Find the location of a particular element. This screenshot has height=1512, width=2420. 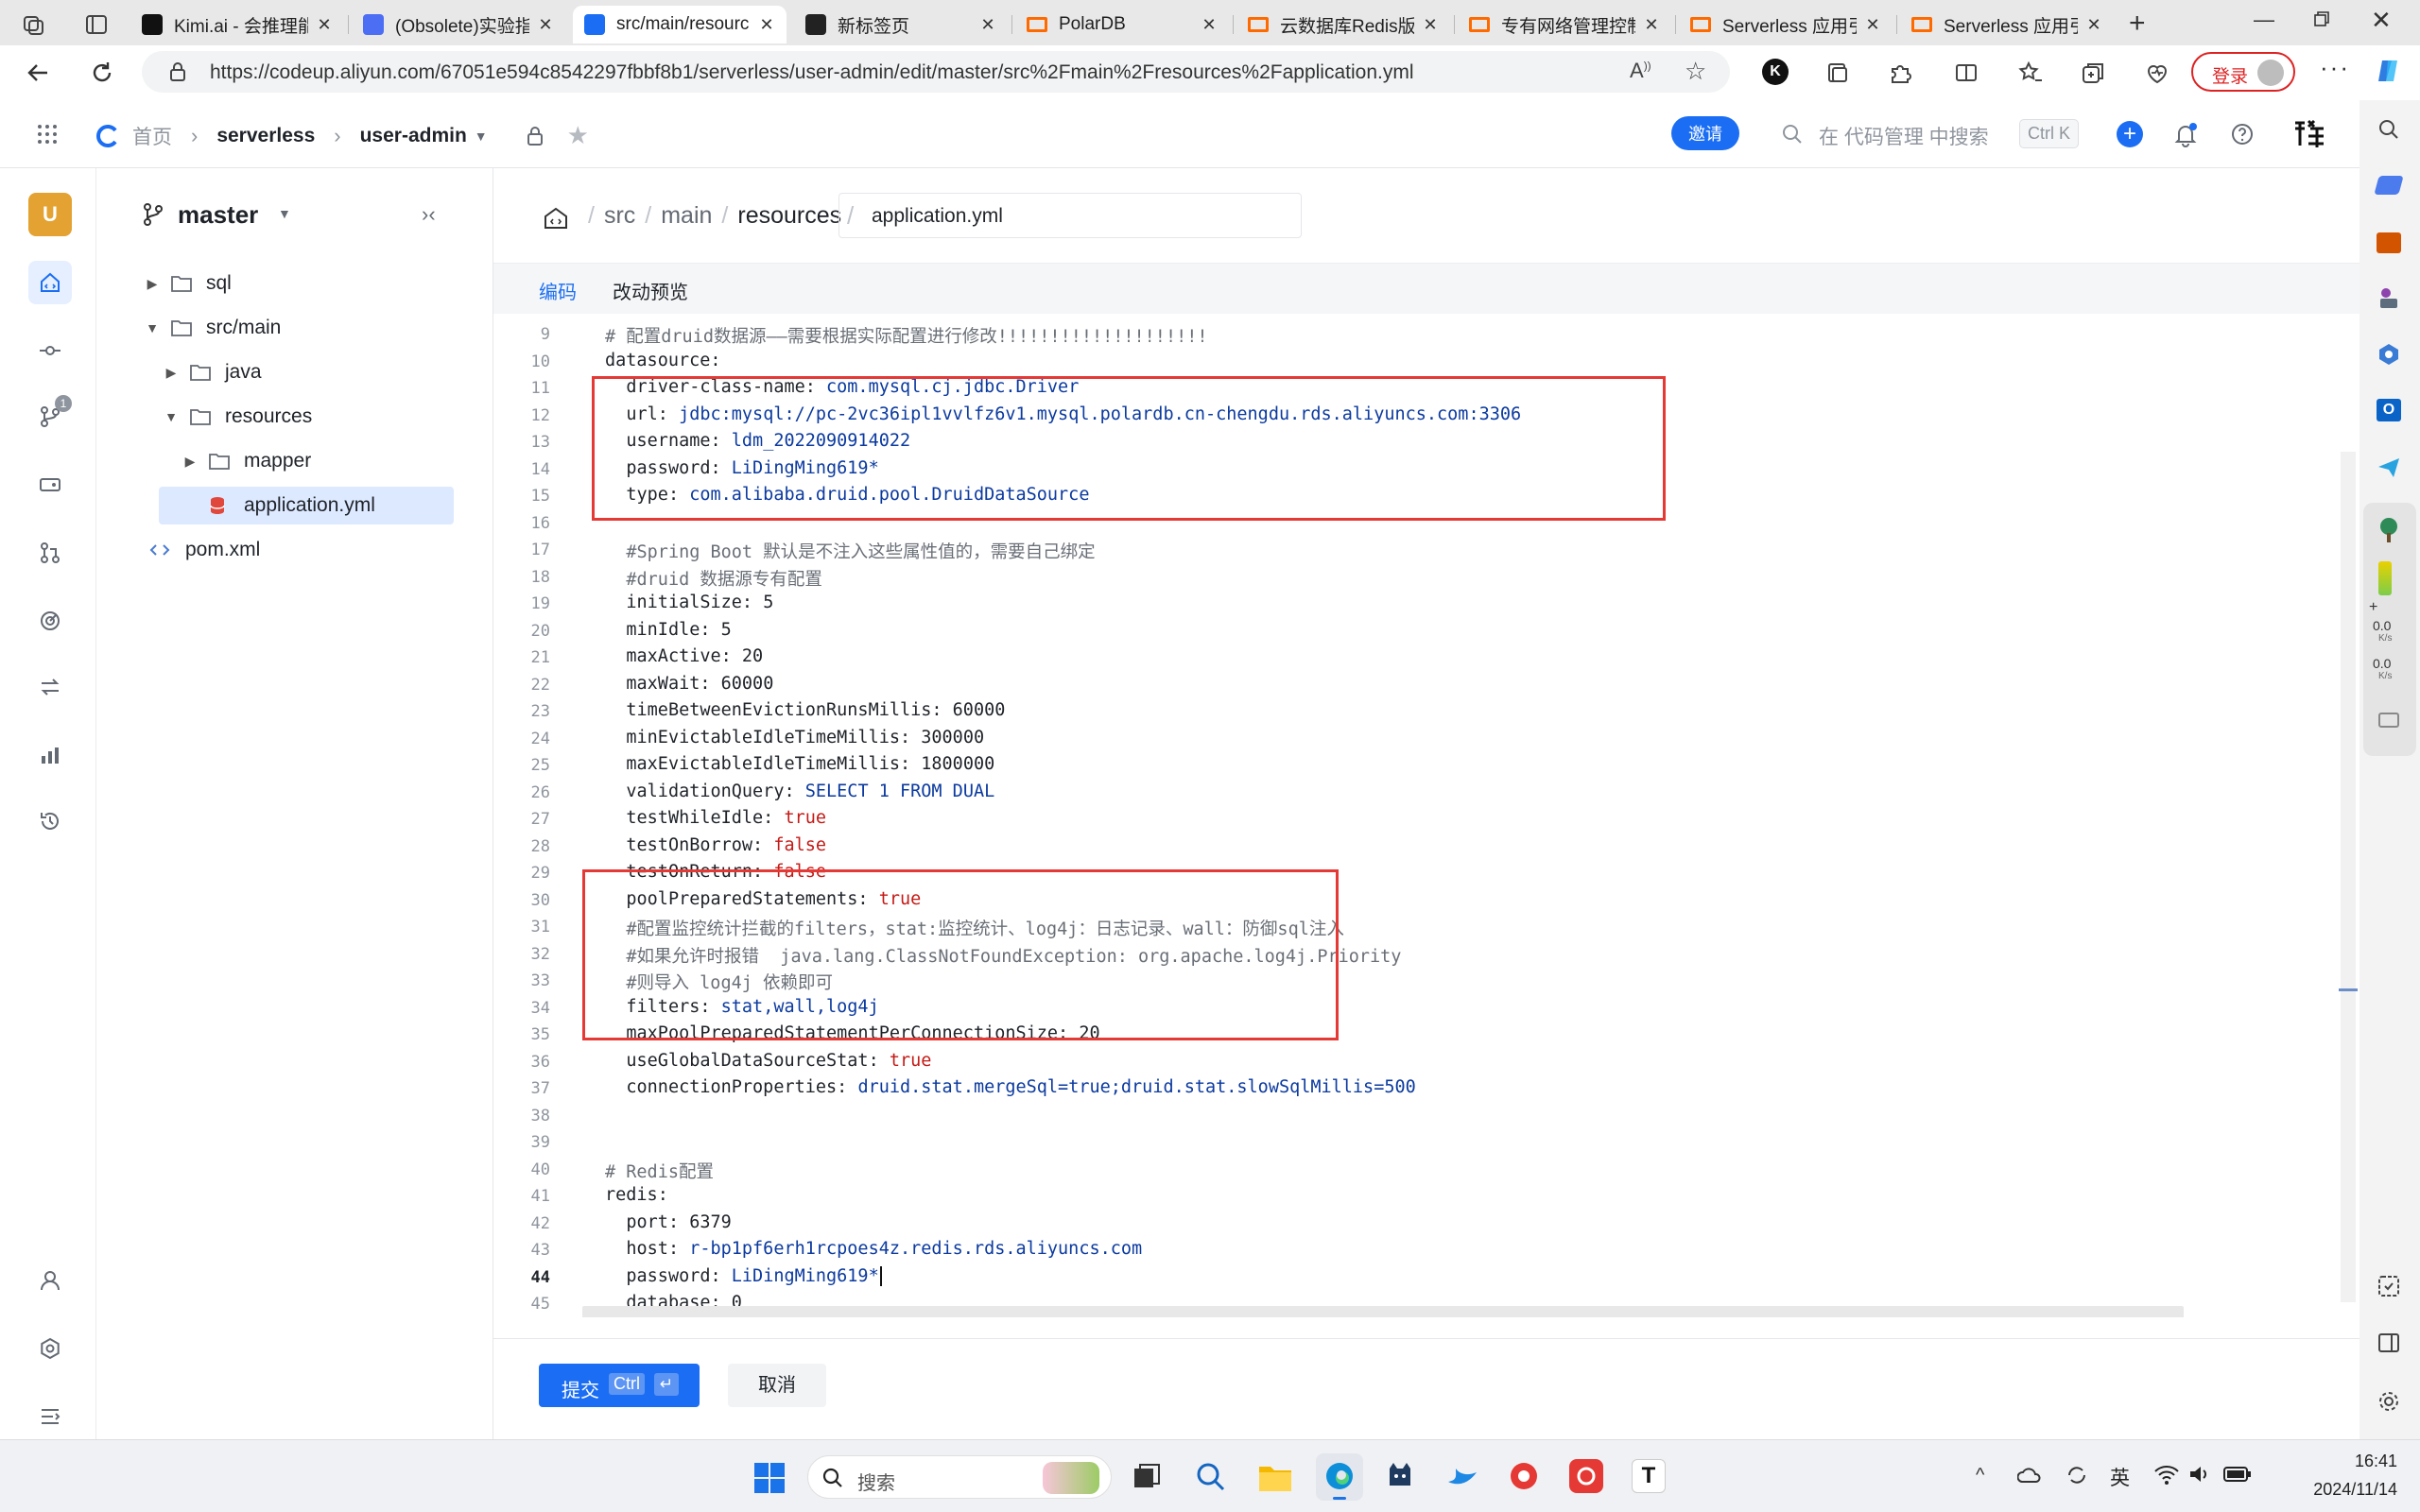

browser-essentials-icon is located at coordinates (2157, 73).